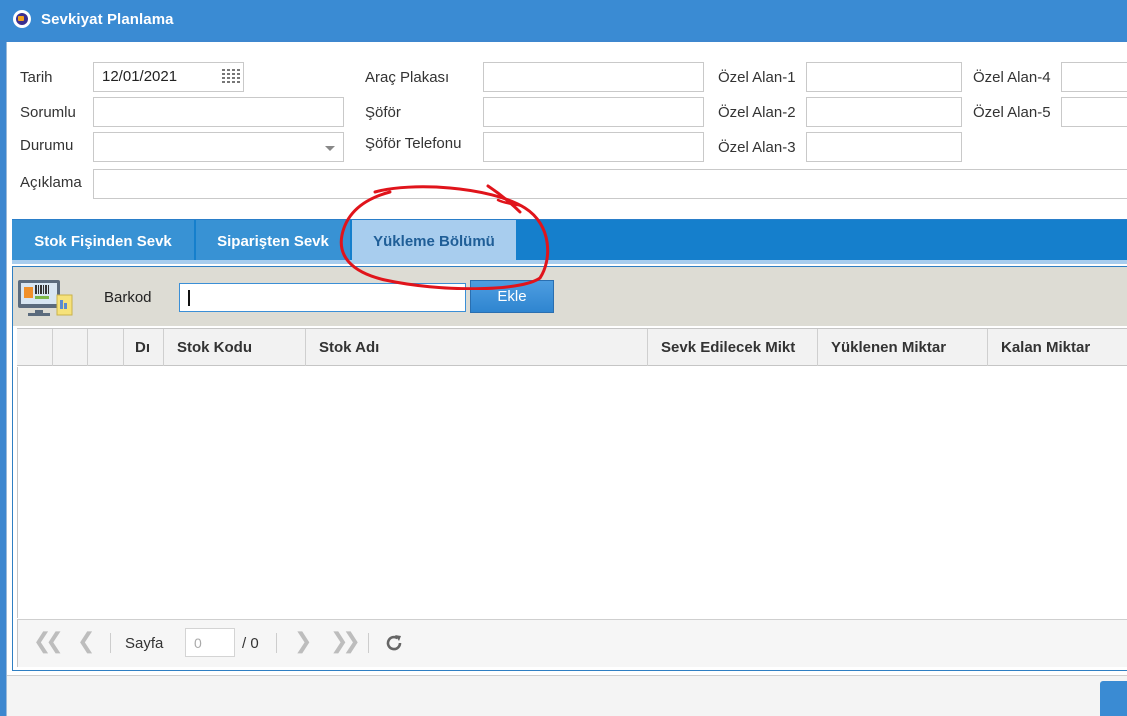 This screenshot has height=716, width=1127. I want to click on title-bar: Sevkiyat Planlama, so click(563, 20).